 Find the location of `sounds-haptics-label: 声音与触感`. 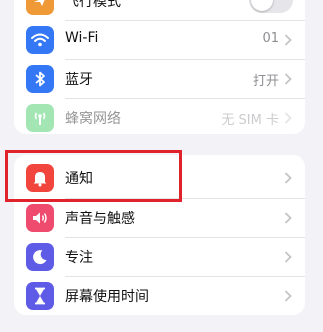

sounds-haptics-label: 声音与触感 is located at coordinates (100, 219).